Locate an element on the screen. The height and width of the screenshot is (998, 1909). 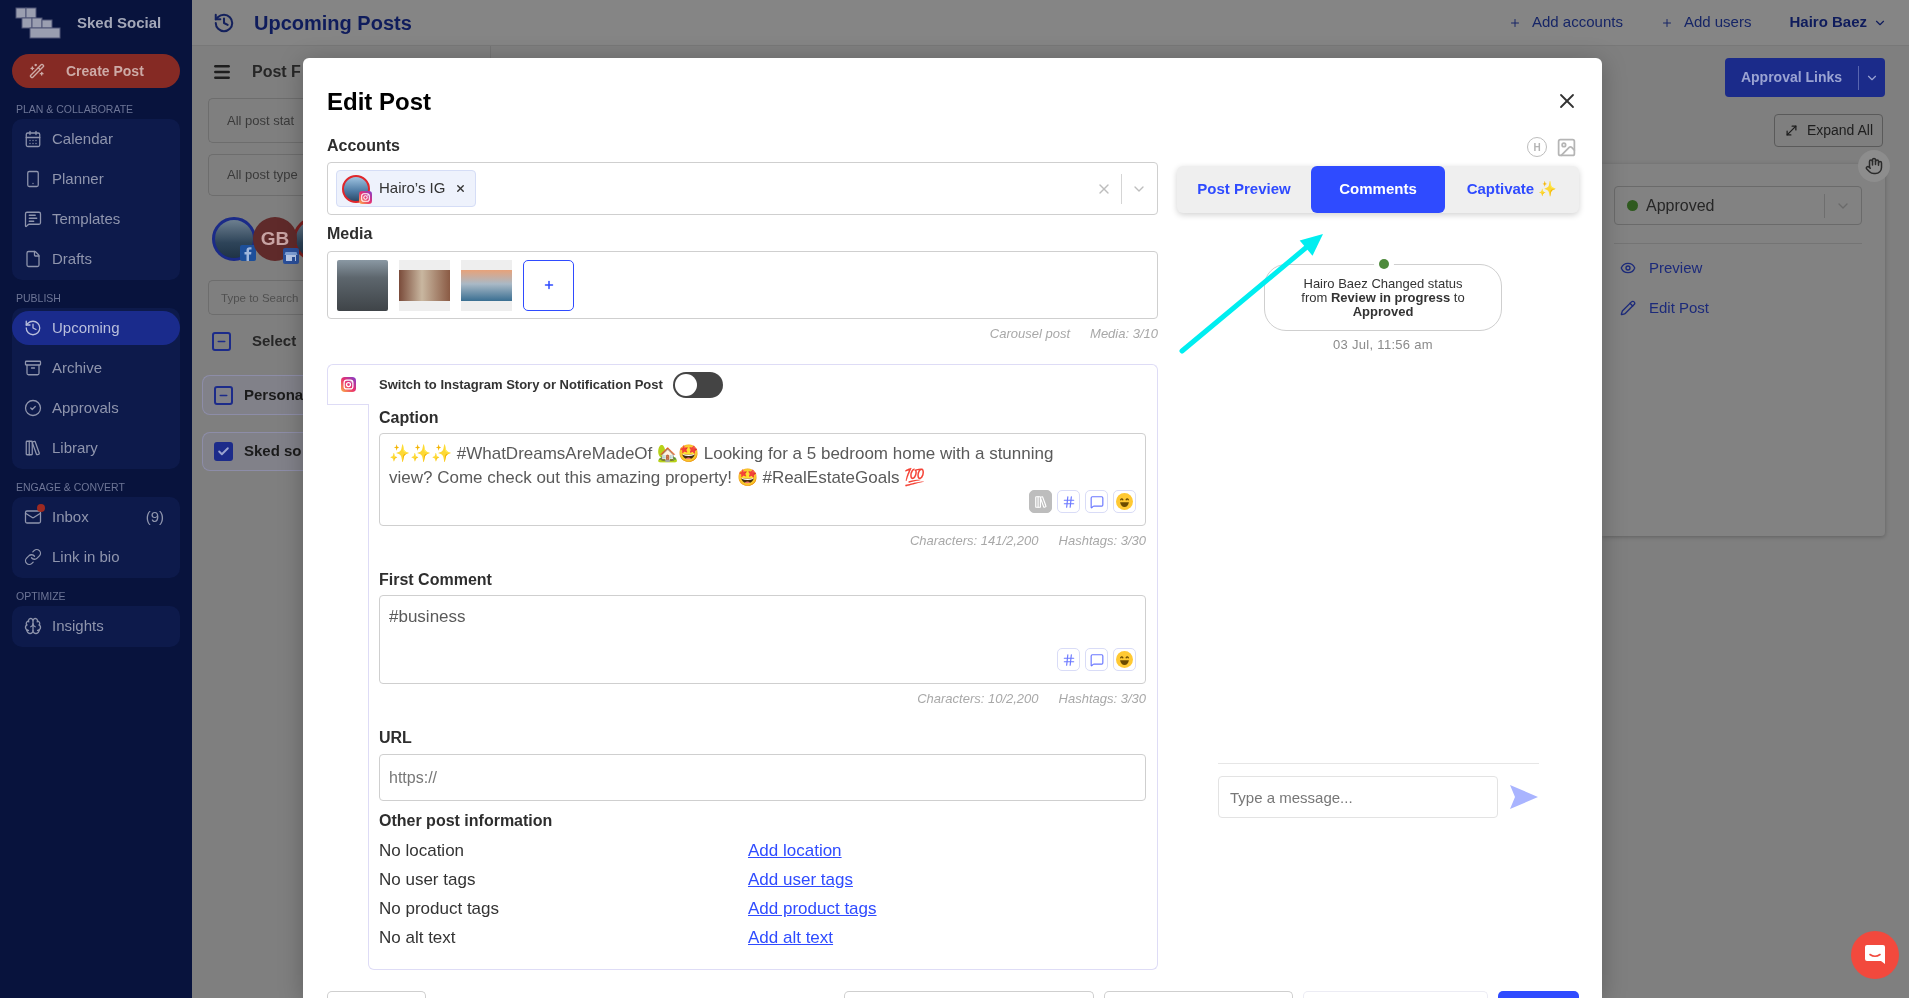
user-menu: Hairo Baez is located at coordinates (1838, 22).